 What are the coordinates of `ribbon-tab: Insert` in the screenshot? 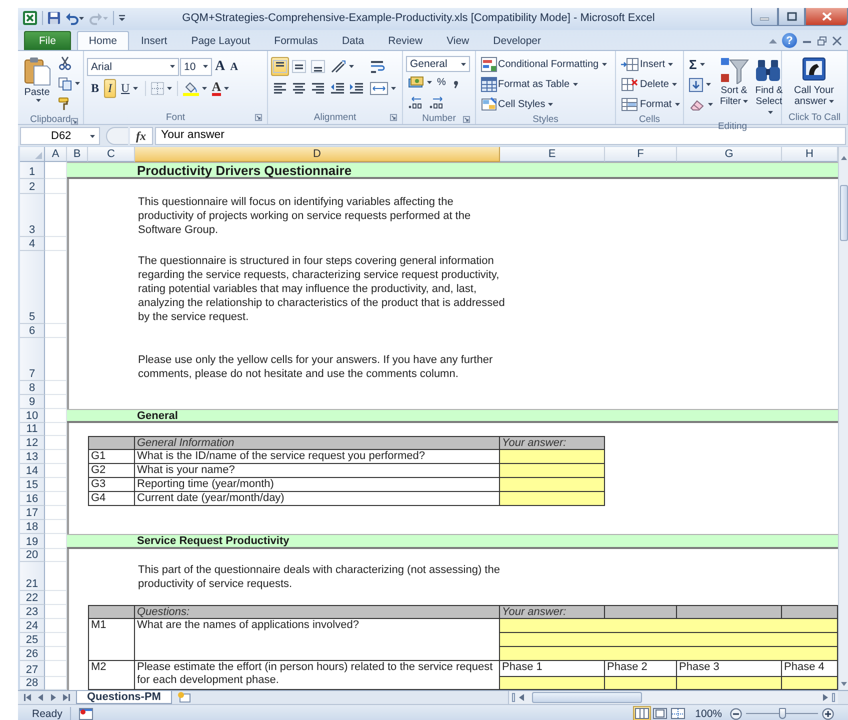 It's located at (154, 40).